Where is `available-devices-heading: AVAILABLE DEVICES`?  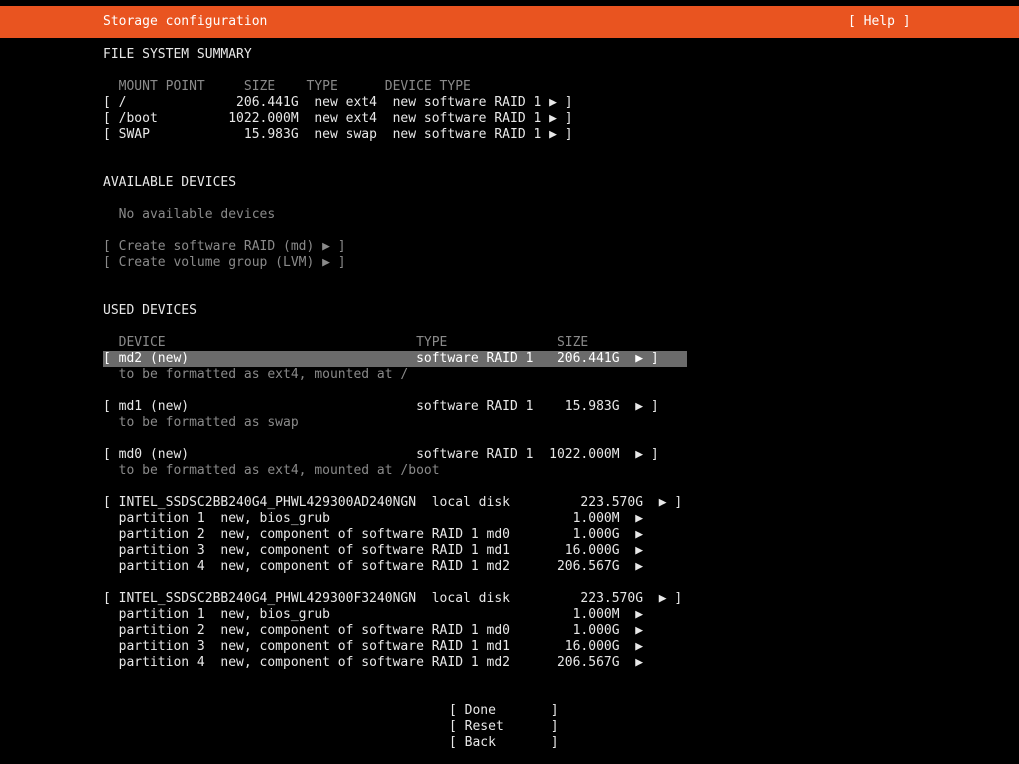 available-devices-heading: AVAILABLE DEVICES is located at coordinates (170, 182).